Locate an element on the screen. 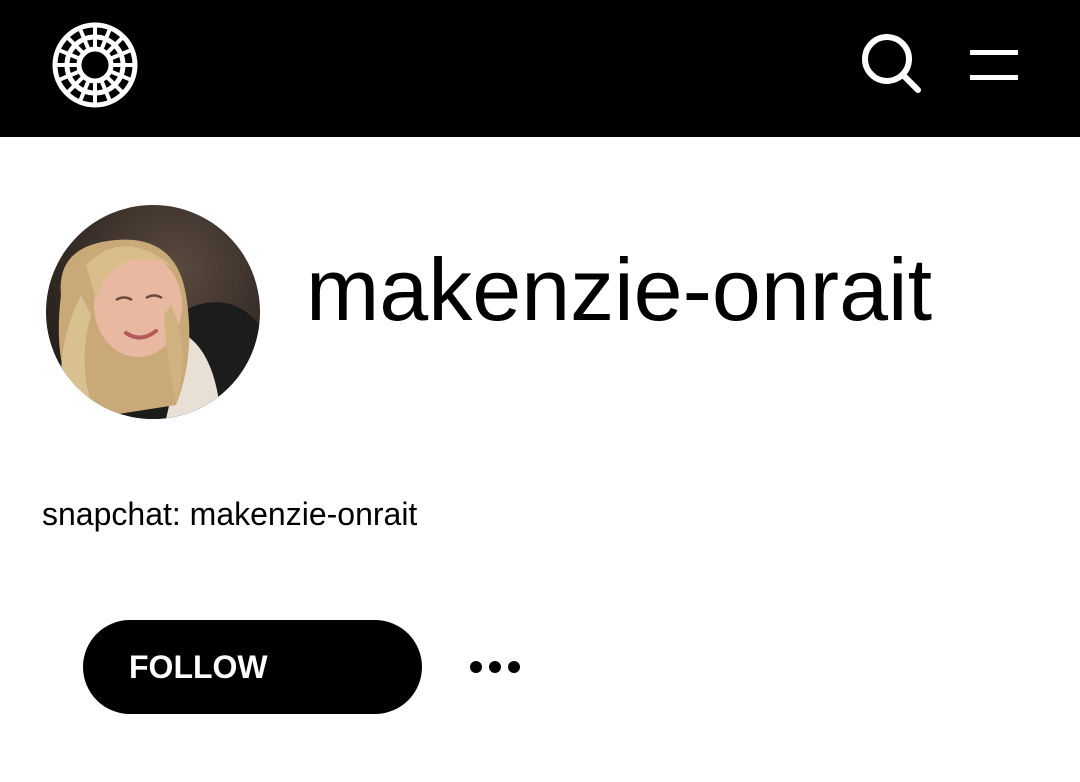 The image size is (1080, 782). search-icon is located at coordinates (891, 63).